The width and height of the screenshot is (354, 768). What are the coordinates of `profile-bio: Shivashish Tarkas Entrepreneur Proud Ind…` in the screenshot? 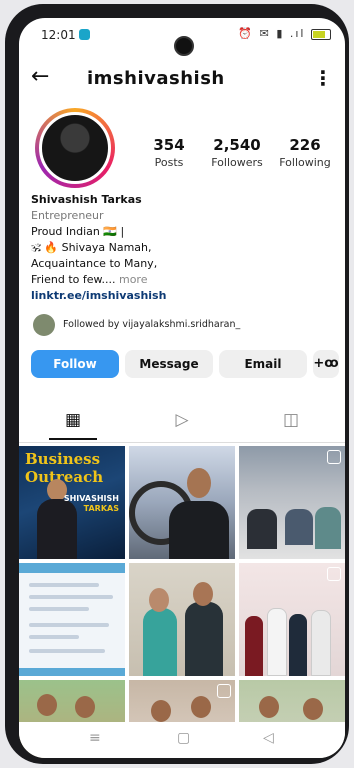 It's located at (181, 248).